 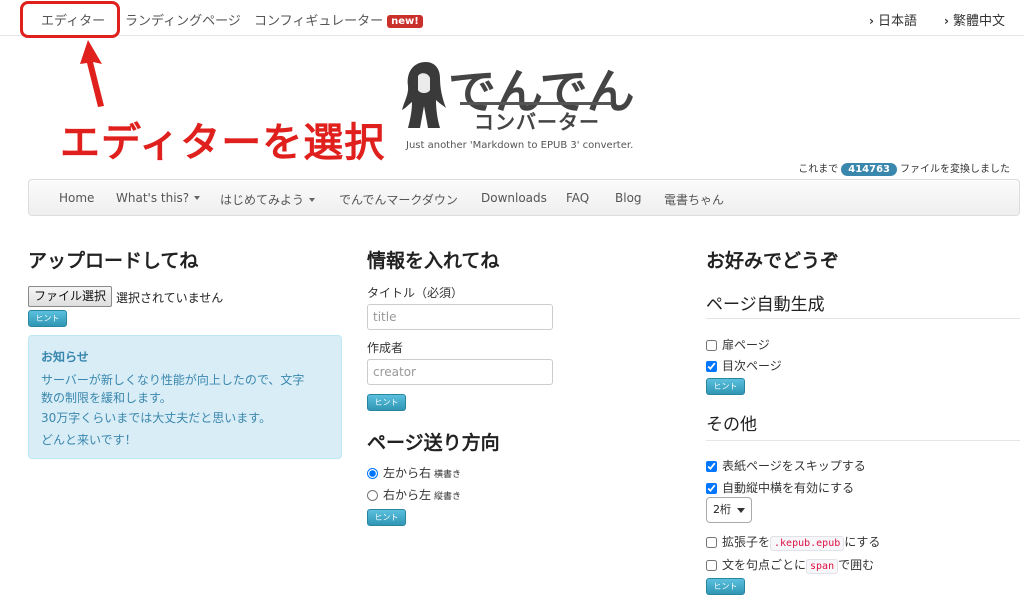 What do you see at coordinates (746, 345) in the screenshot?
I see `cover-page-label: 扉ページ` at bounding box center [746, 345].